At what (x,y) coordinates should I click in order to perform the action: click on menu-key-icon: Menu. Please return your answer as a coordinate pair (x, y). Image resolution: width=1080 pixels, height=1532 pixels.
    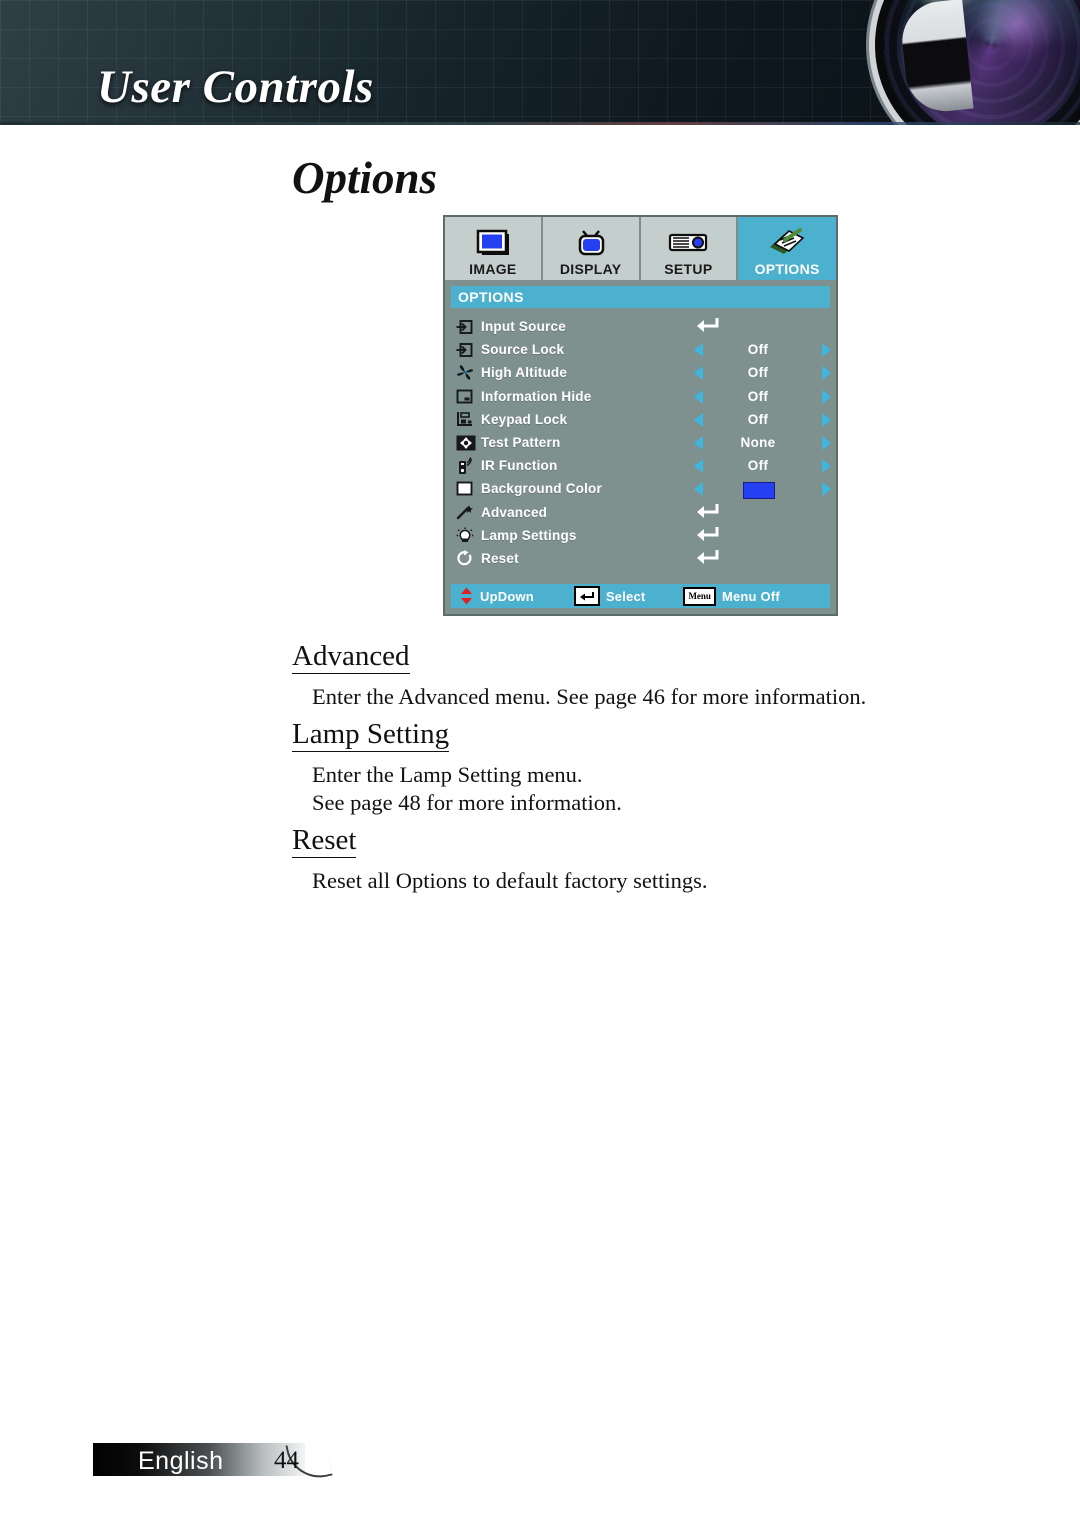
    Looking at the image, I should click on (699, 596).